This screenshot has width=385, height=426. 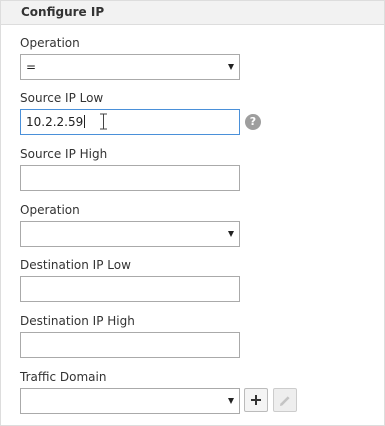 What do you see at coordinates (31, 67) in the screenshot?
I see `operation-select-value: =` at bounding box center [31, 67].